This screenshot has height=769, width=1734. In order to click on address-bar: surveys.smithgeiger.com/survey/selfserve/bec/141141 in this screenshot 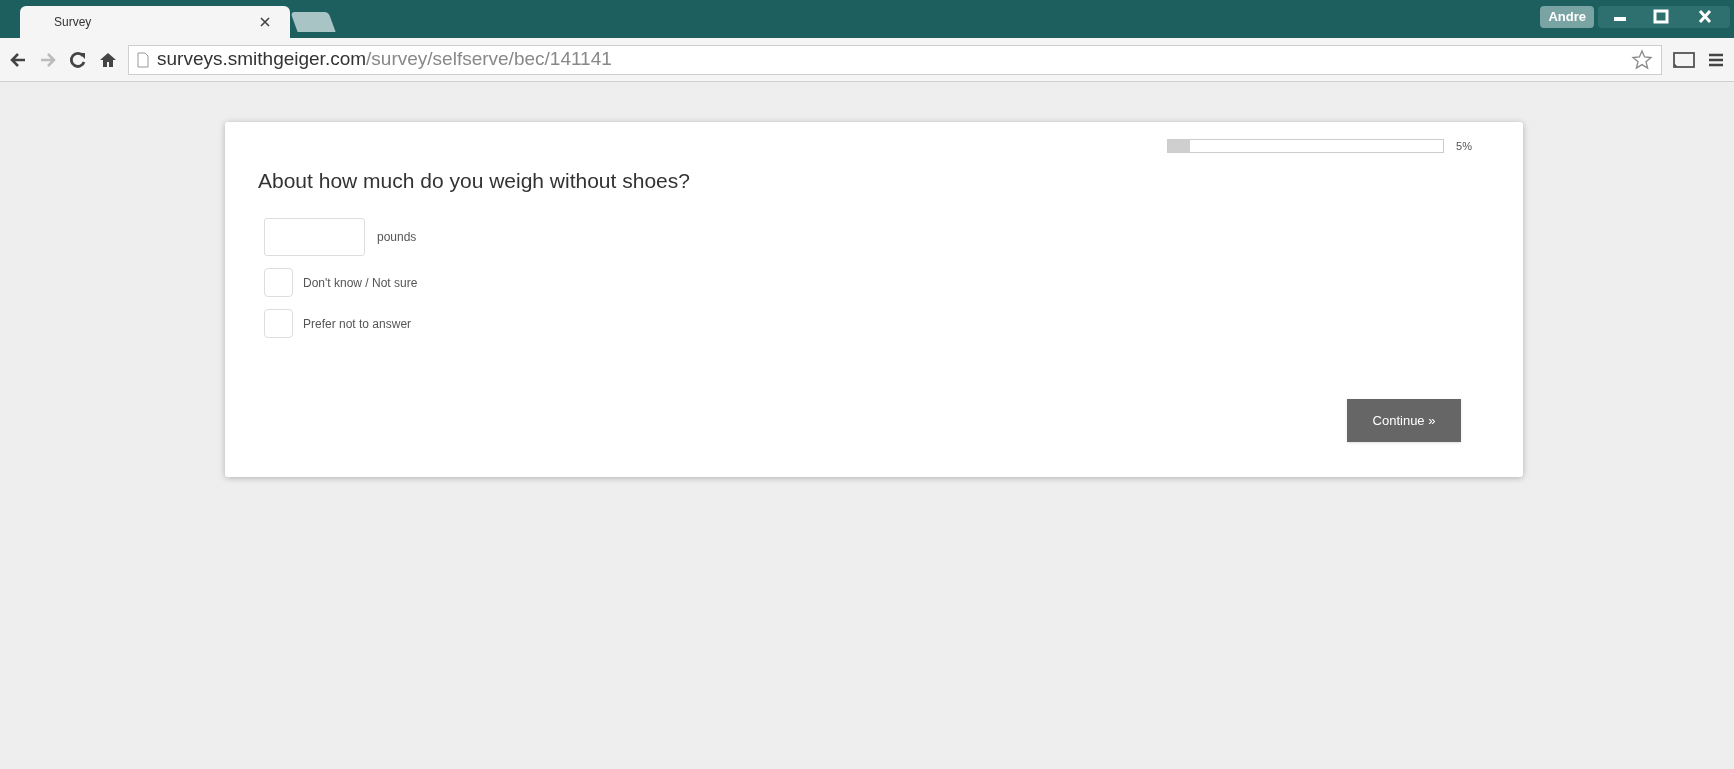, I will do `click(895, 59)`.